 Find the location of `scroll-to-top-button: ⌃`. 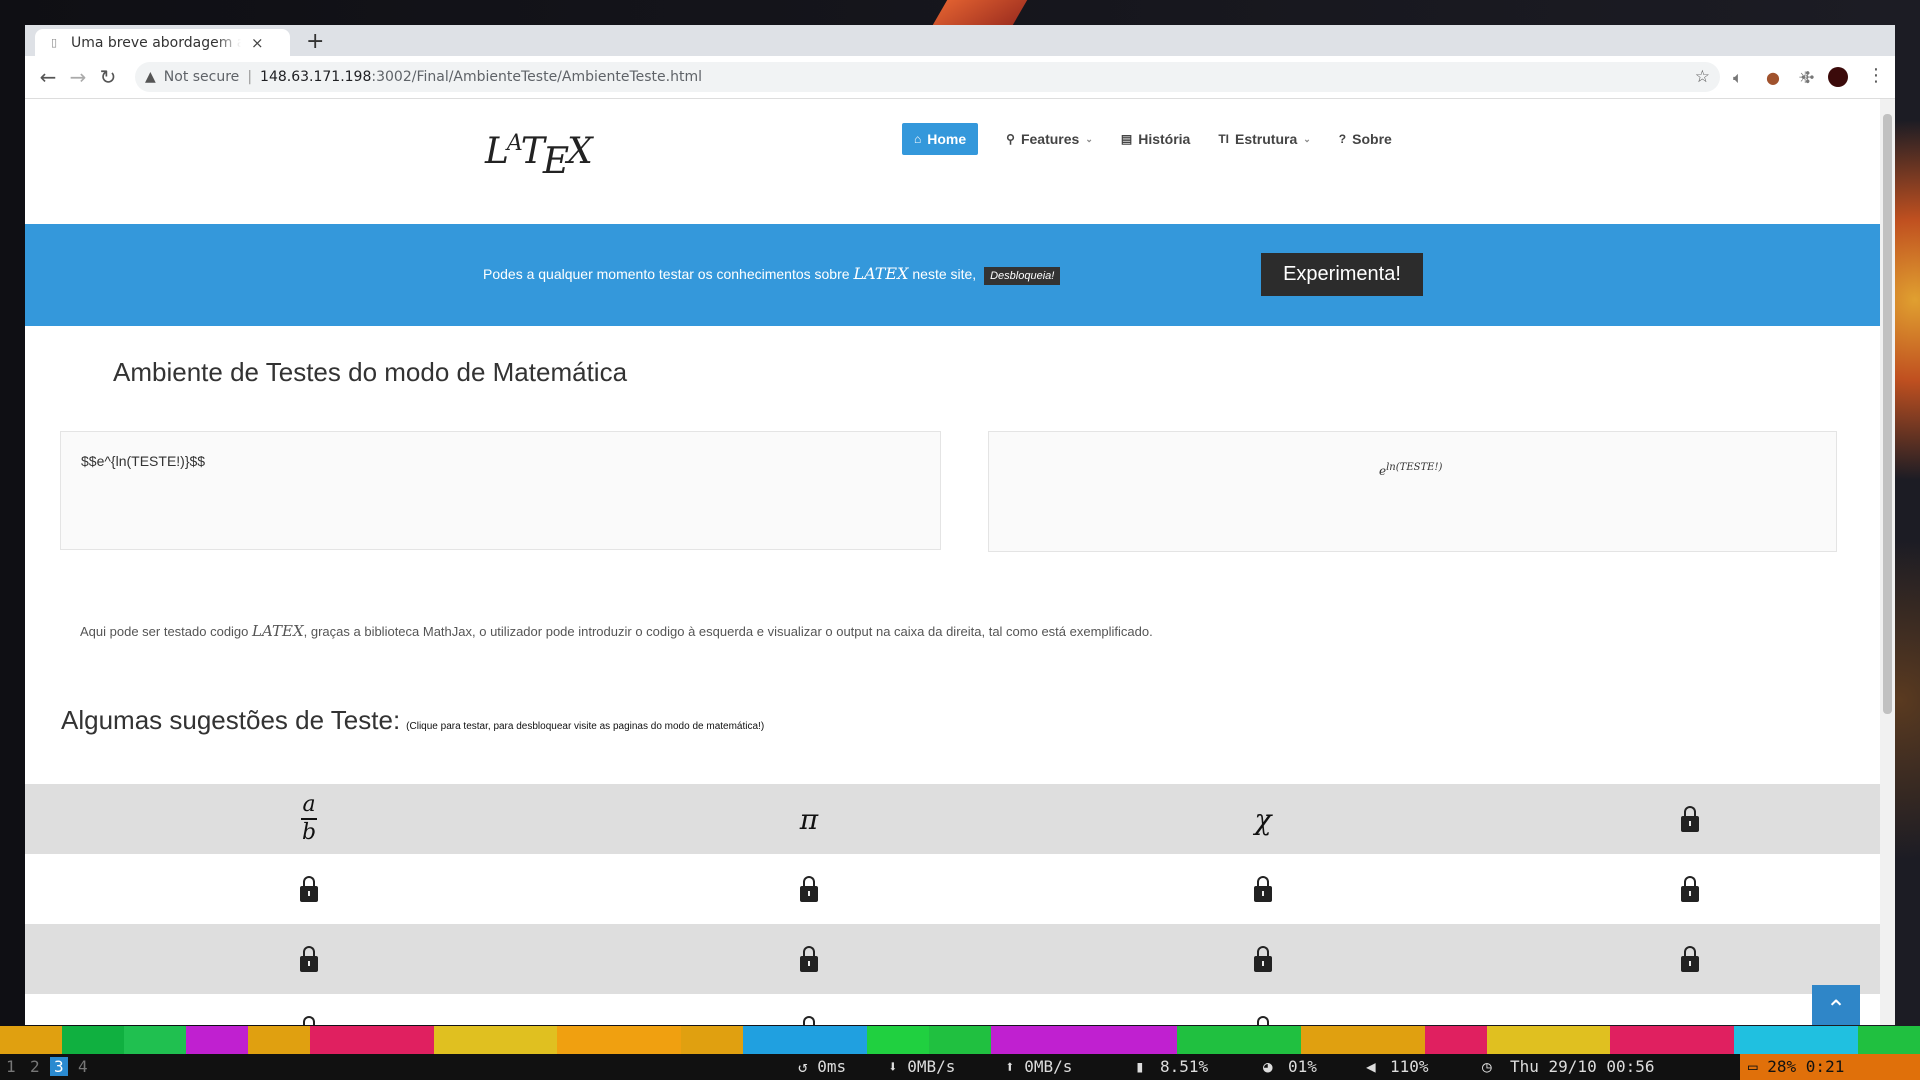

scroll-to-top-button: ⌃ is located at coordinates (1836, 1005).